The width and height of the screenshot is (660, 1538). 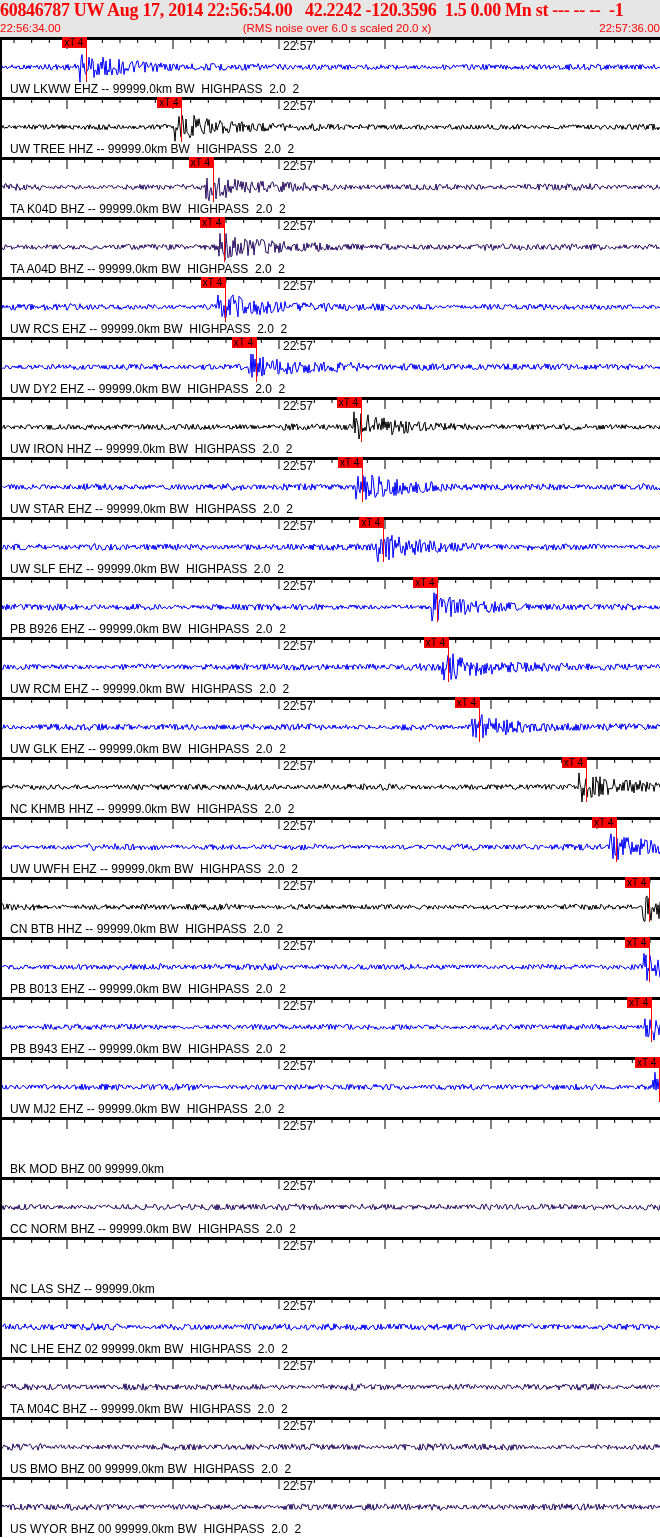 What do you see at coordinates (149, 1349) in the screenshot?
I see `station-label: NC LHE EHZ 02 99999.0km BW HIGHPASS 2.0 2` at bounding box center [149, 1349].